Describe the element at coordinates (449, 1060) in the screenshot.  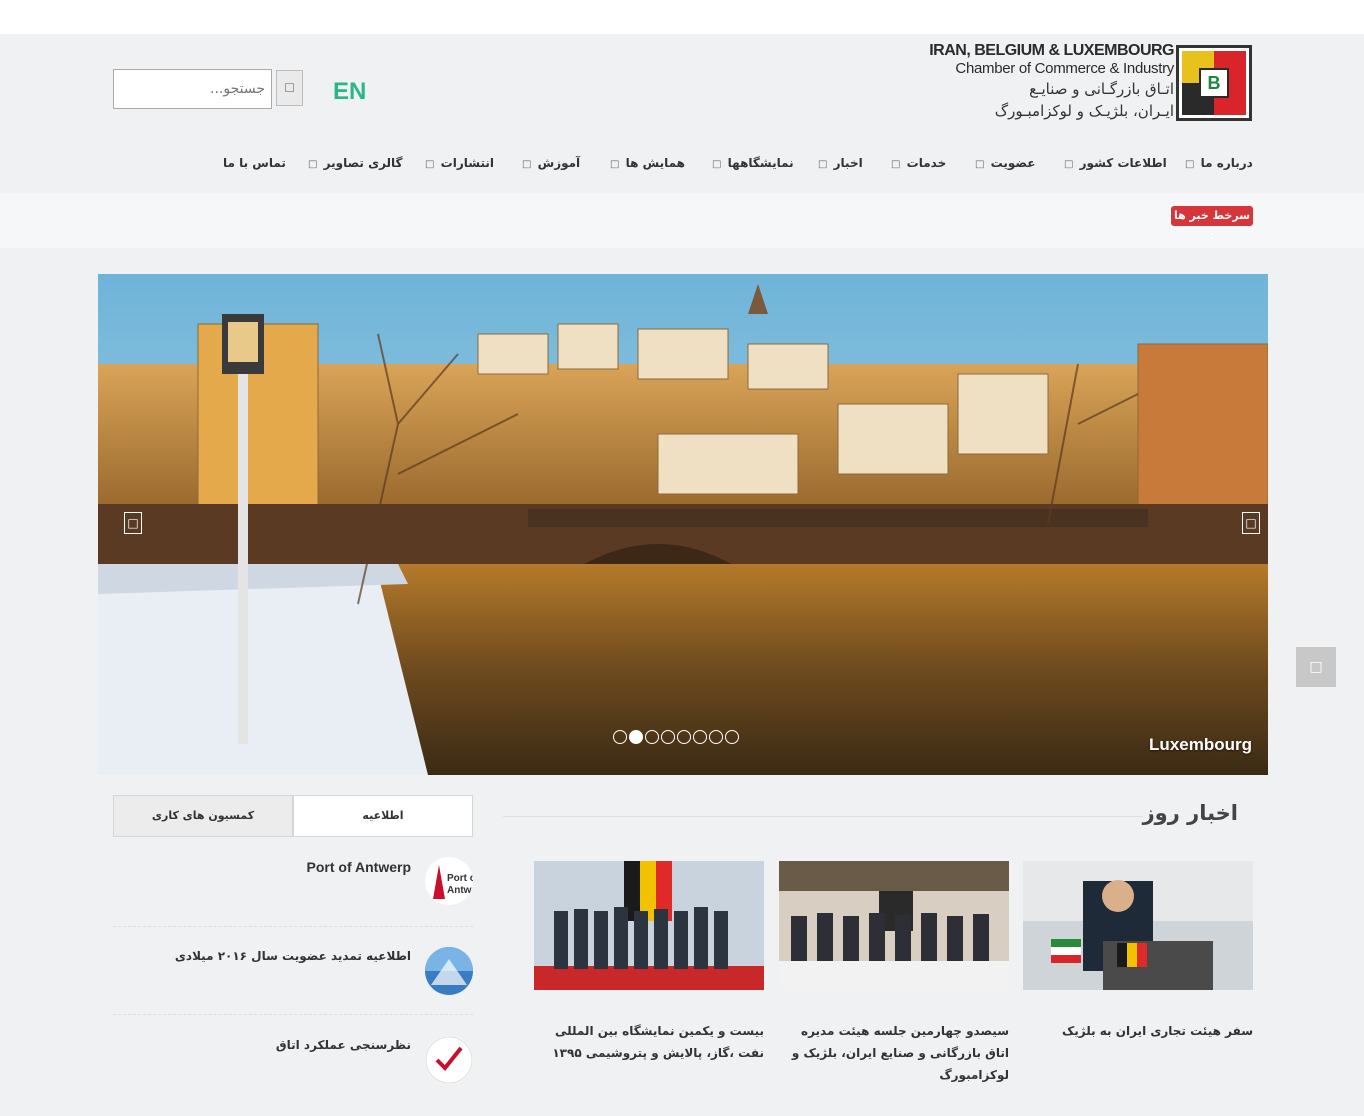
I see `survey-checkmark-icon` at that location.